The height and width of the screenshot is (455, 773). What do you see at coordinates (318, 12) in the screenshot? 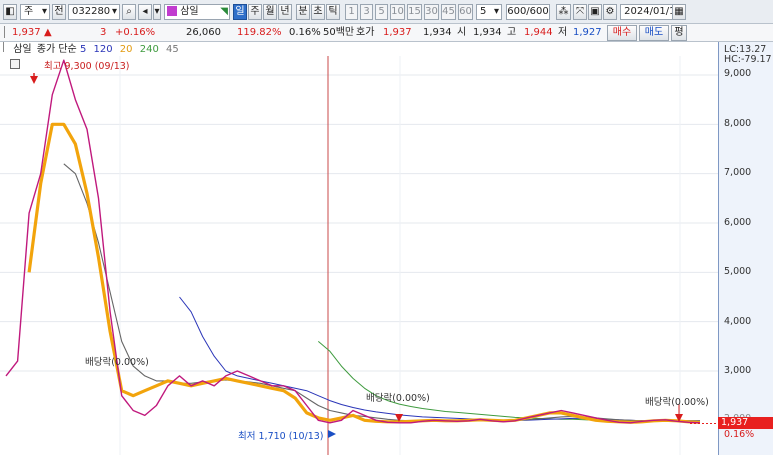
I see `period-second-button: 초` at bounding box center [318, 12].